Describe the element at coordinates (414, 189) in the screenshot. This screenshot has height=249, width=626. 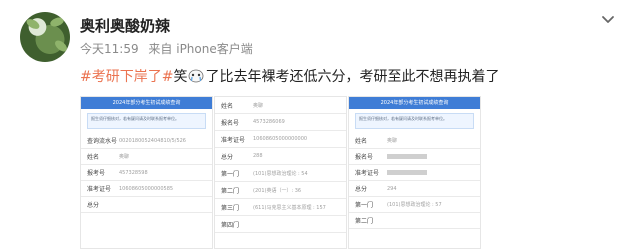
I see `table-row: 总分 294` at that location.